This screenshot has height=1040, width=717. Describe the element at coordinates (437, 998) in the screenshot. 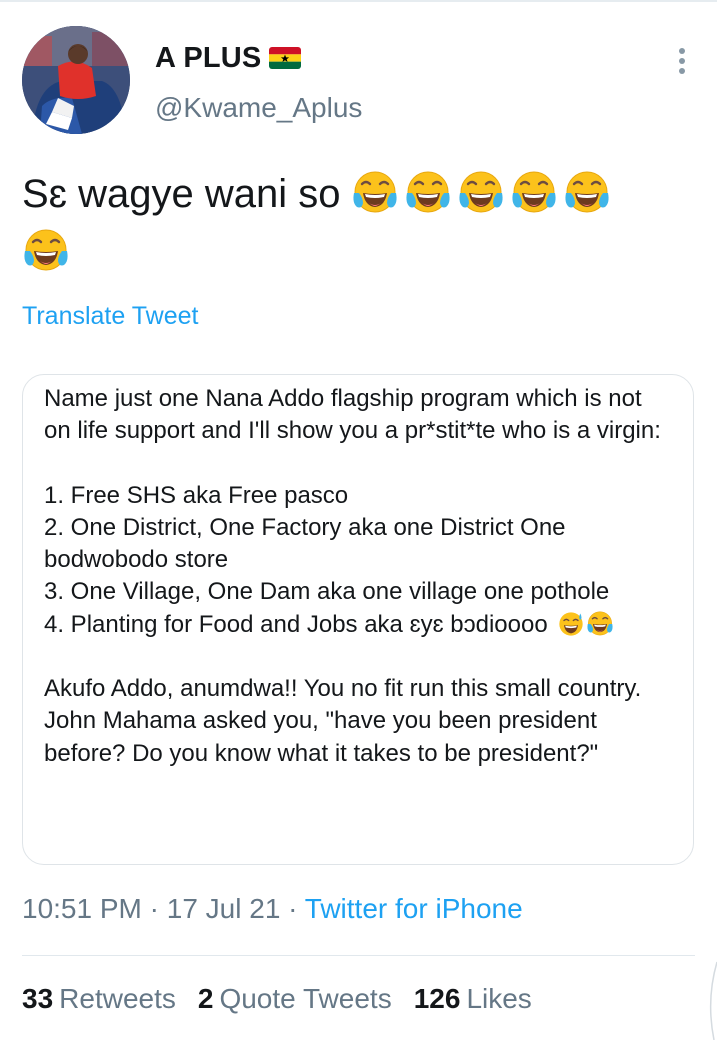

I see `likes-count: 126` at that location.